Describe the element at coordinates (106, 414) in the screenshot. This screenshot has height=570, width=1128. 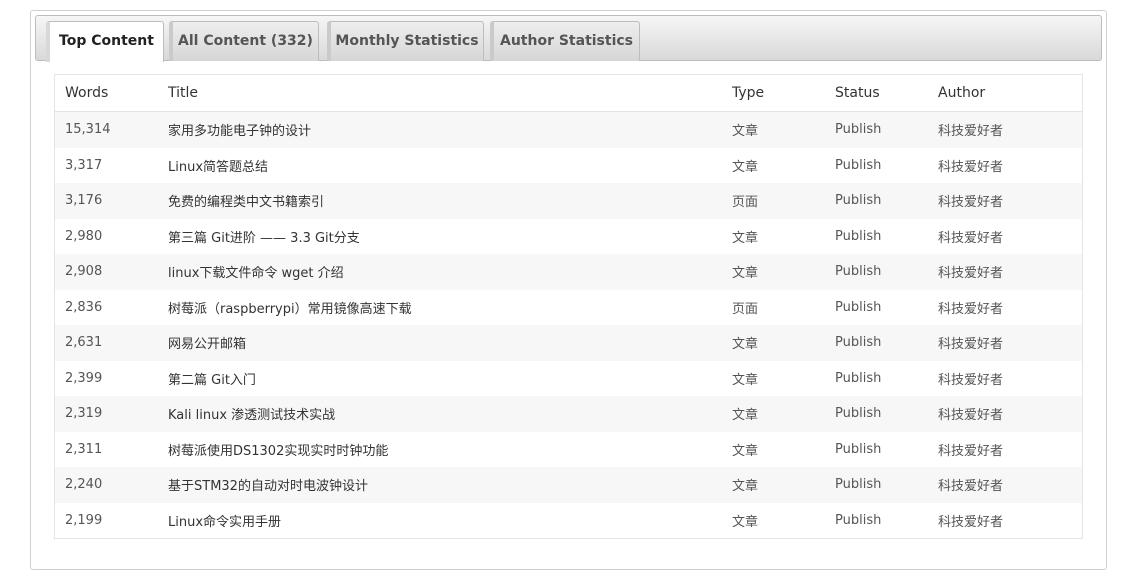
I see `cell-words: 2,319` at that location.